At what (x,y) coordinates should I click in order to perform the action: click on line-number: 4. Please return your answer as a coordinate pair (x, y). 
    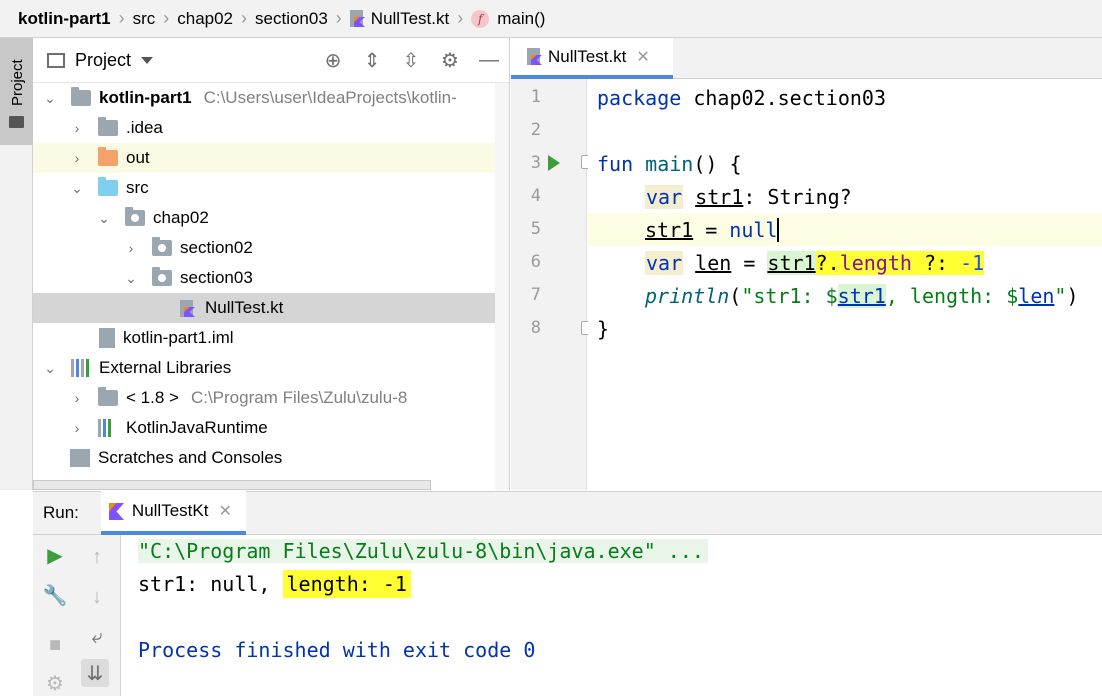
    Looking at the image, I should click on (535, 196).